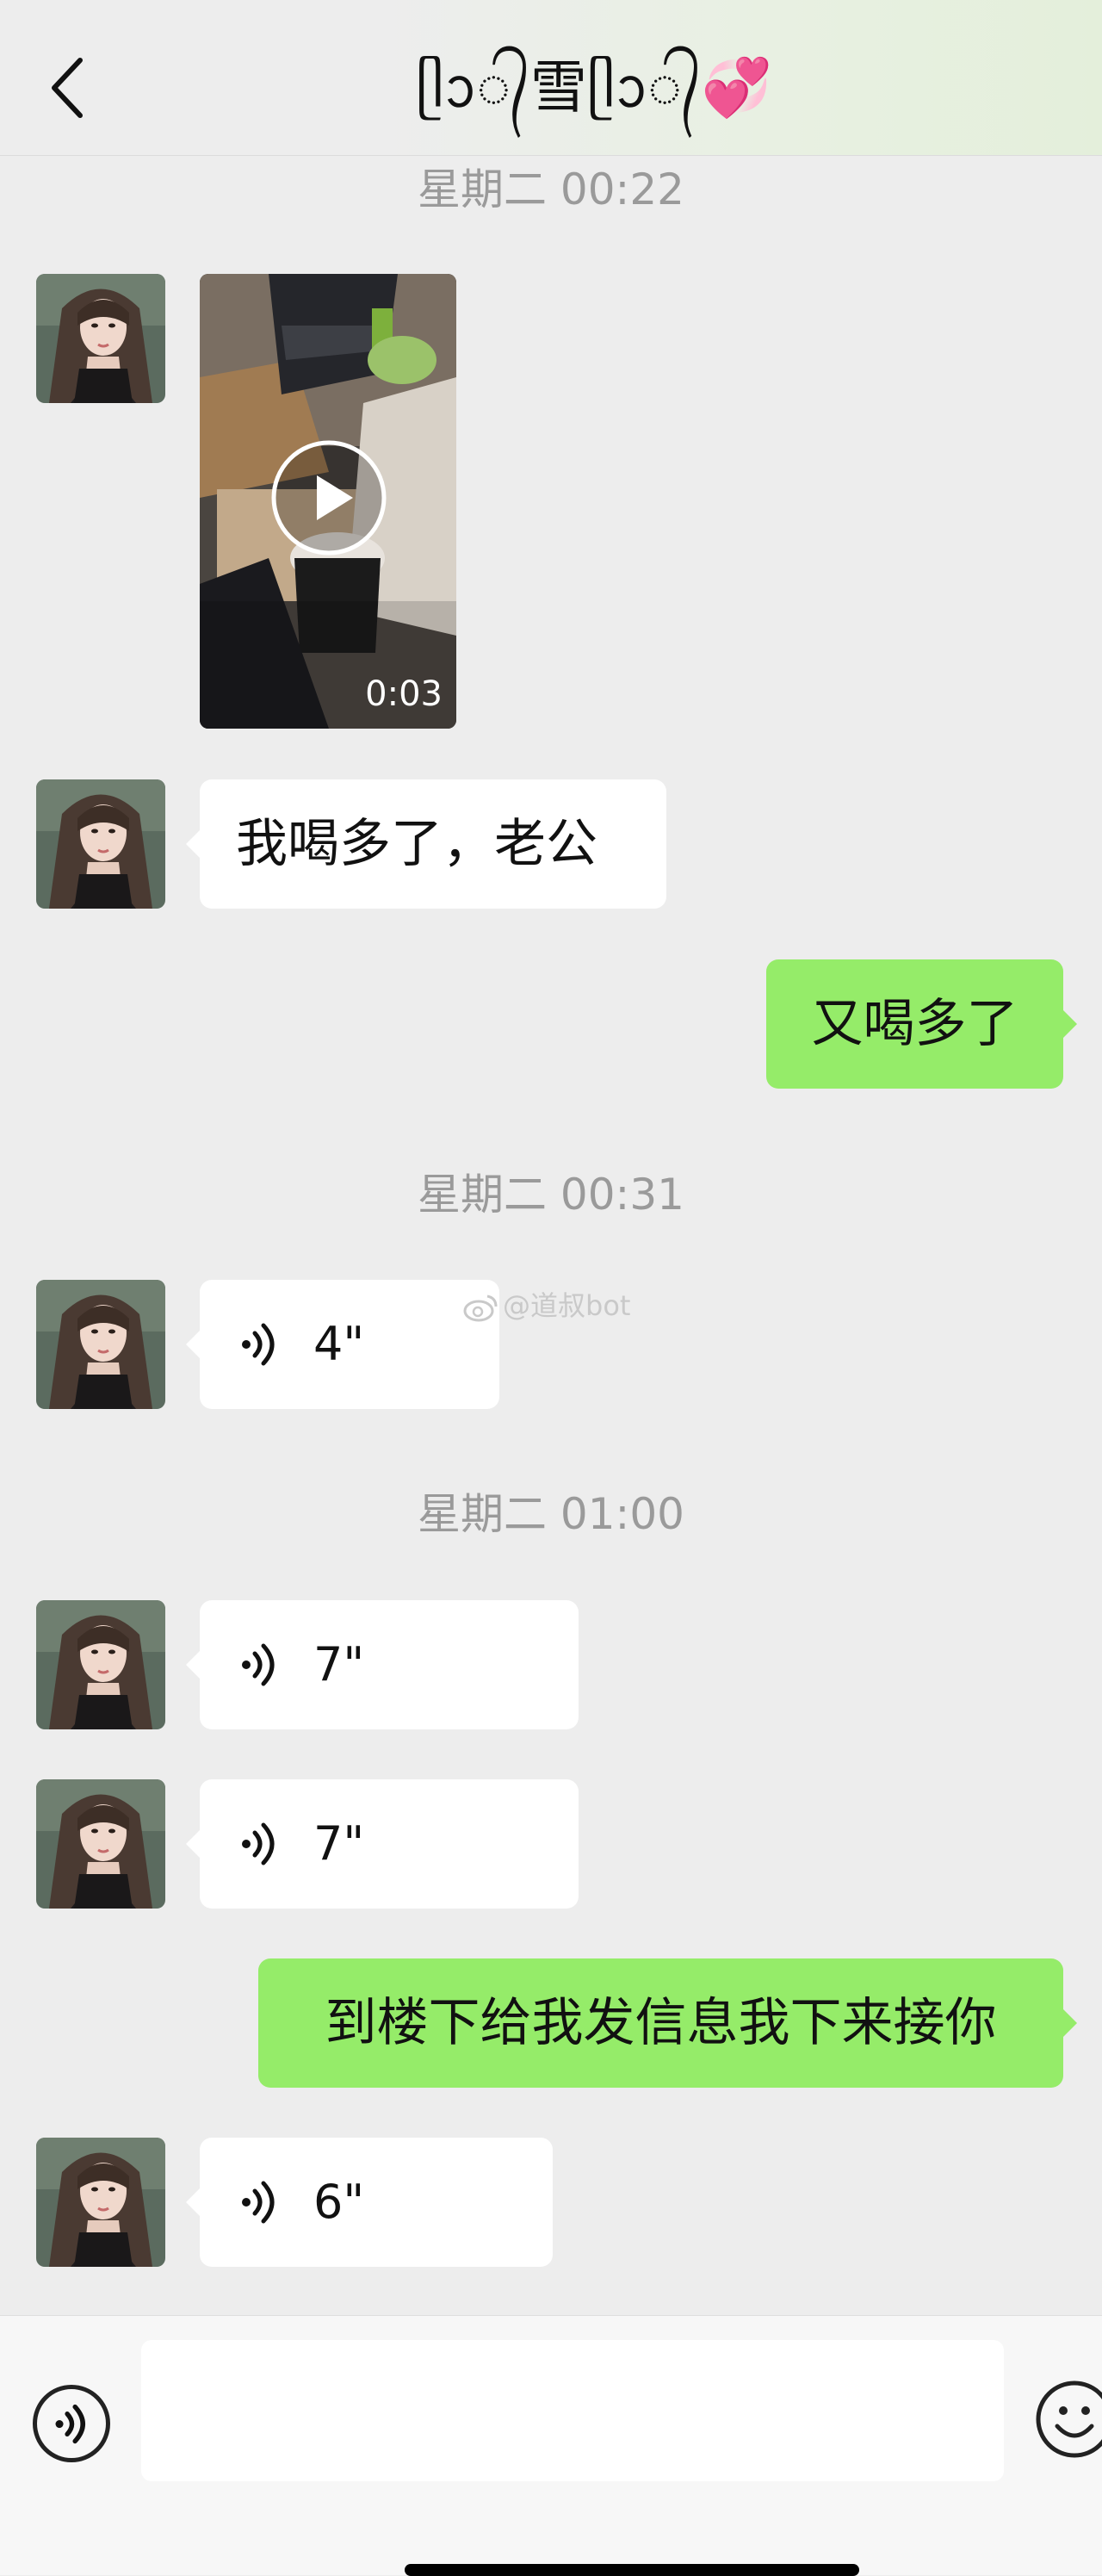 This screenshot has width=1102, height=2576. I want to click on weibo-logo-icon, so click(480, 1308).